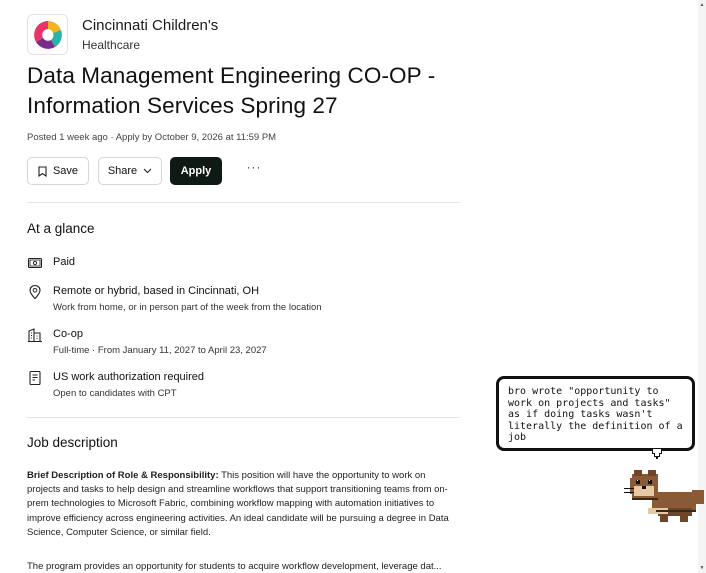  I want to click on share-button-label: Share, so click(122, 171).